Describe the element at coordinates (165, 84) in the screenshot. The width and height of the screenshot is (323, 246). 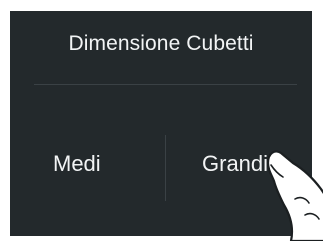
I see `title-divider` at that location.